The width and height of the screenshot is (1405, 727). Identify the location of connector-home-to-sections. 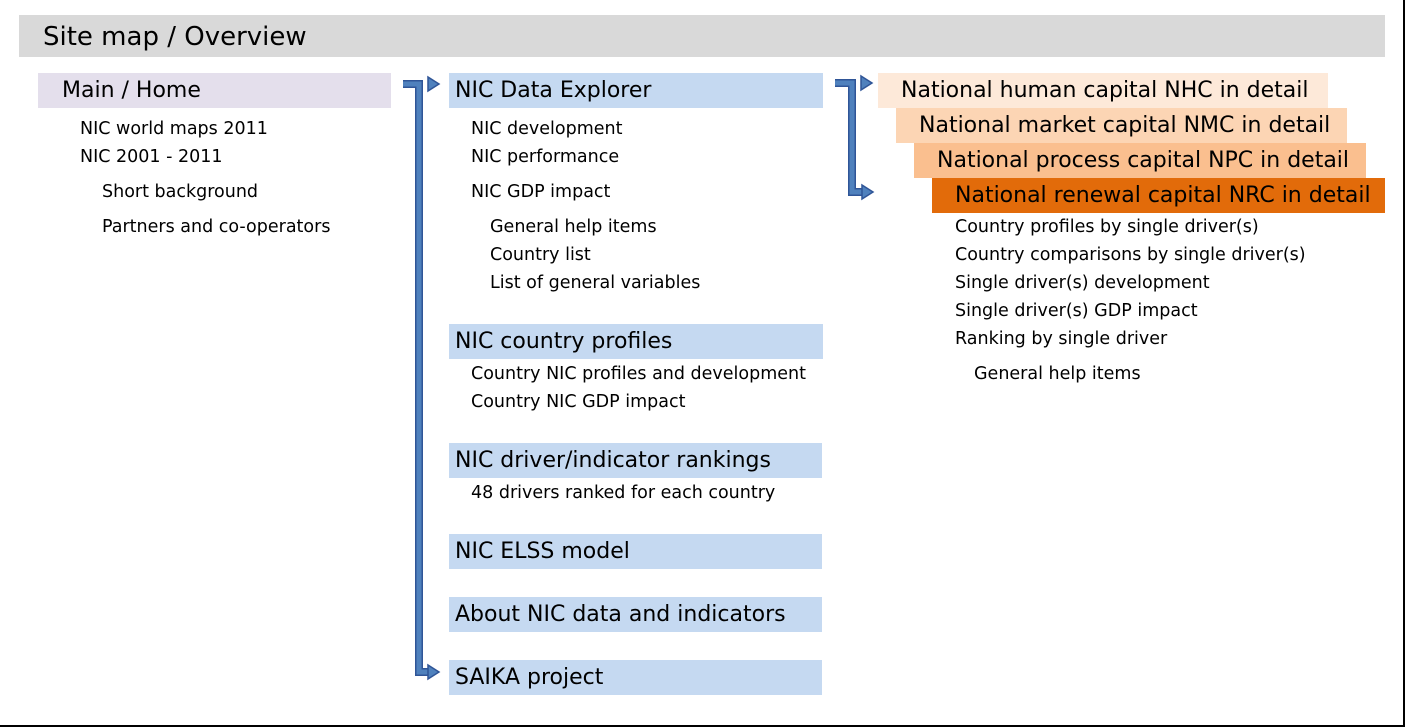
(422, 378).